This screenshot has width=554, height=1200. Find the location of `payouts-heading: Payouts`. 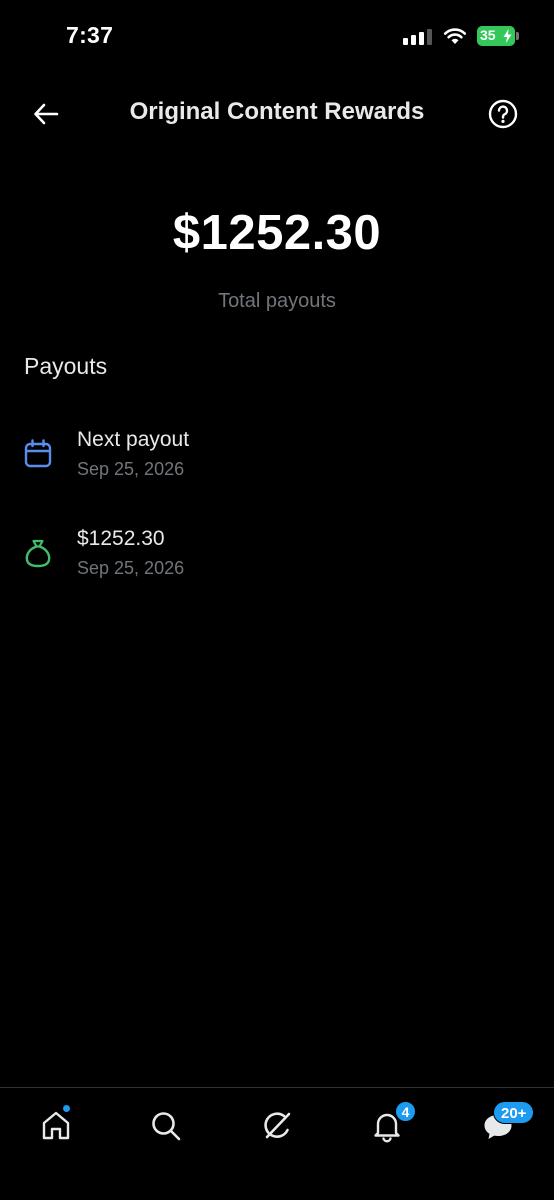

payouts-heading: Payouts is located at coordinates (66, 366).